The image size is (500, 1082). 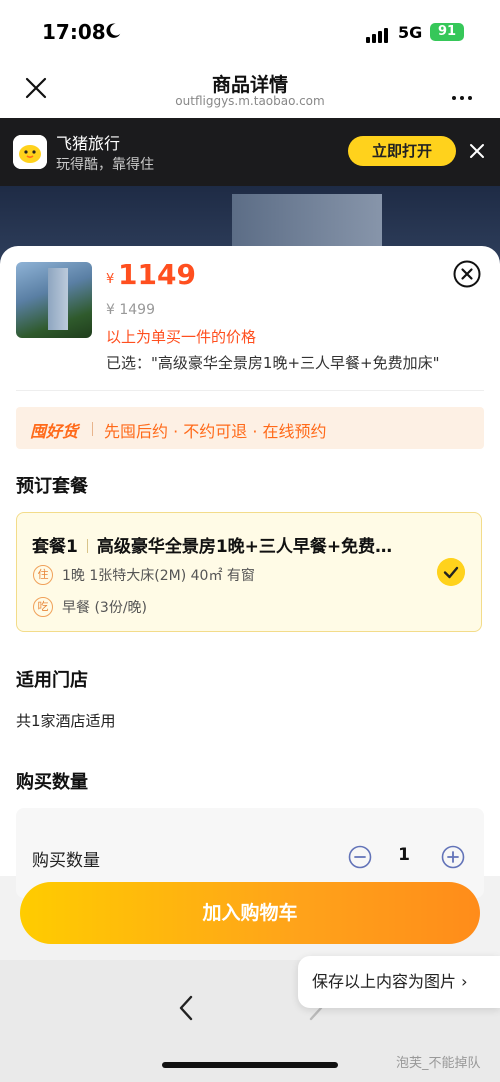 What do you see at coordinates (477, 151) in the screenshot?
I see `banner-close-icon` at bounding box center [477, 151].